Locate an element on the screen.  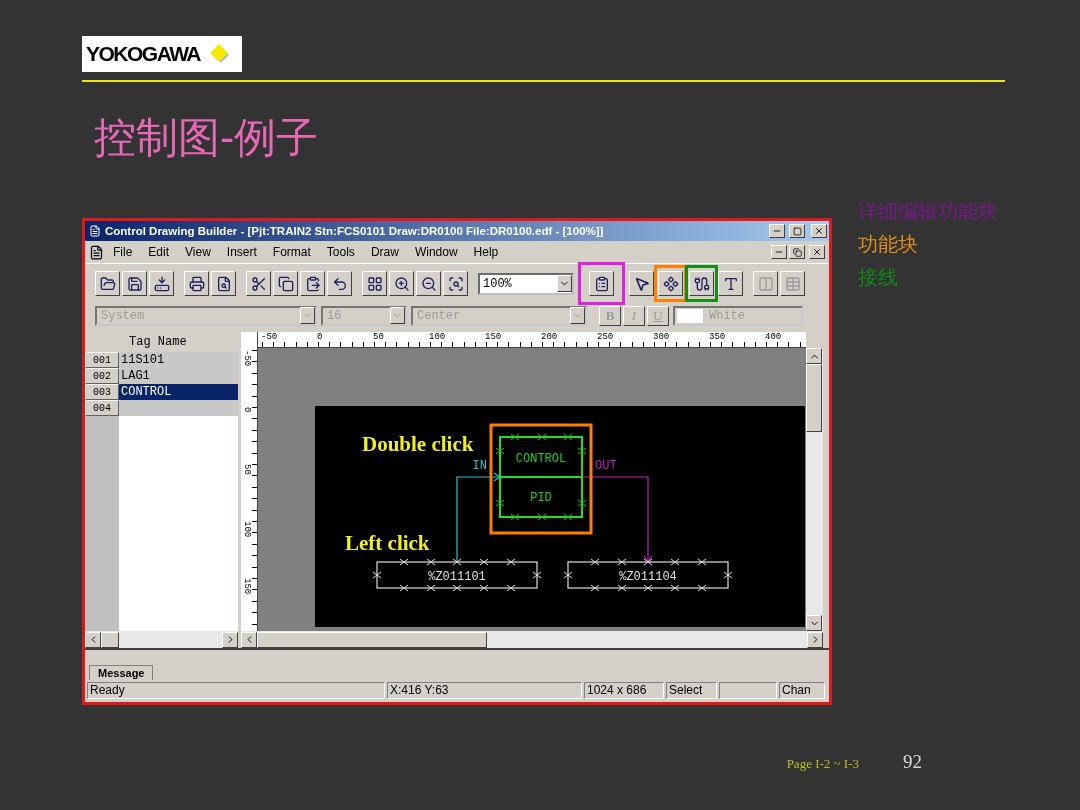
status-pane: Ready is located at coordinates (236, 690).